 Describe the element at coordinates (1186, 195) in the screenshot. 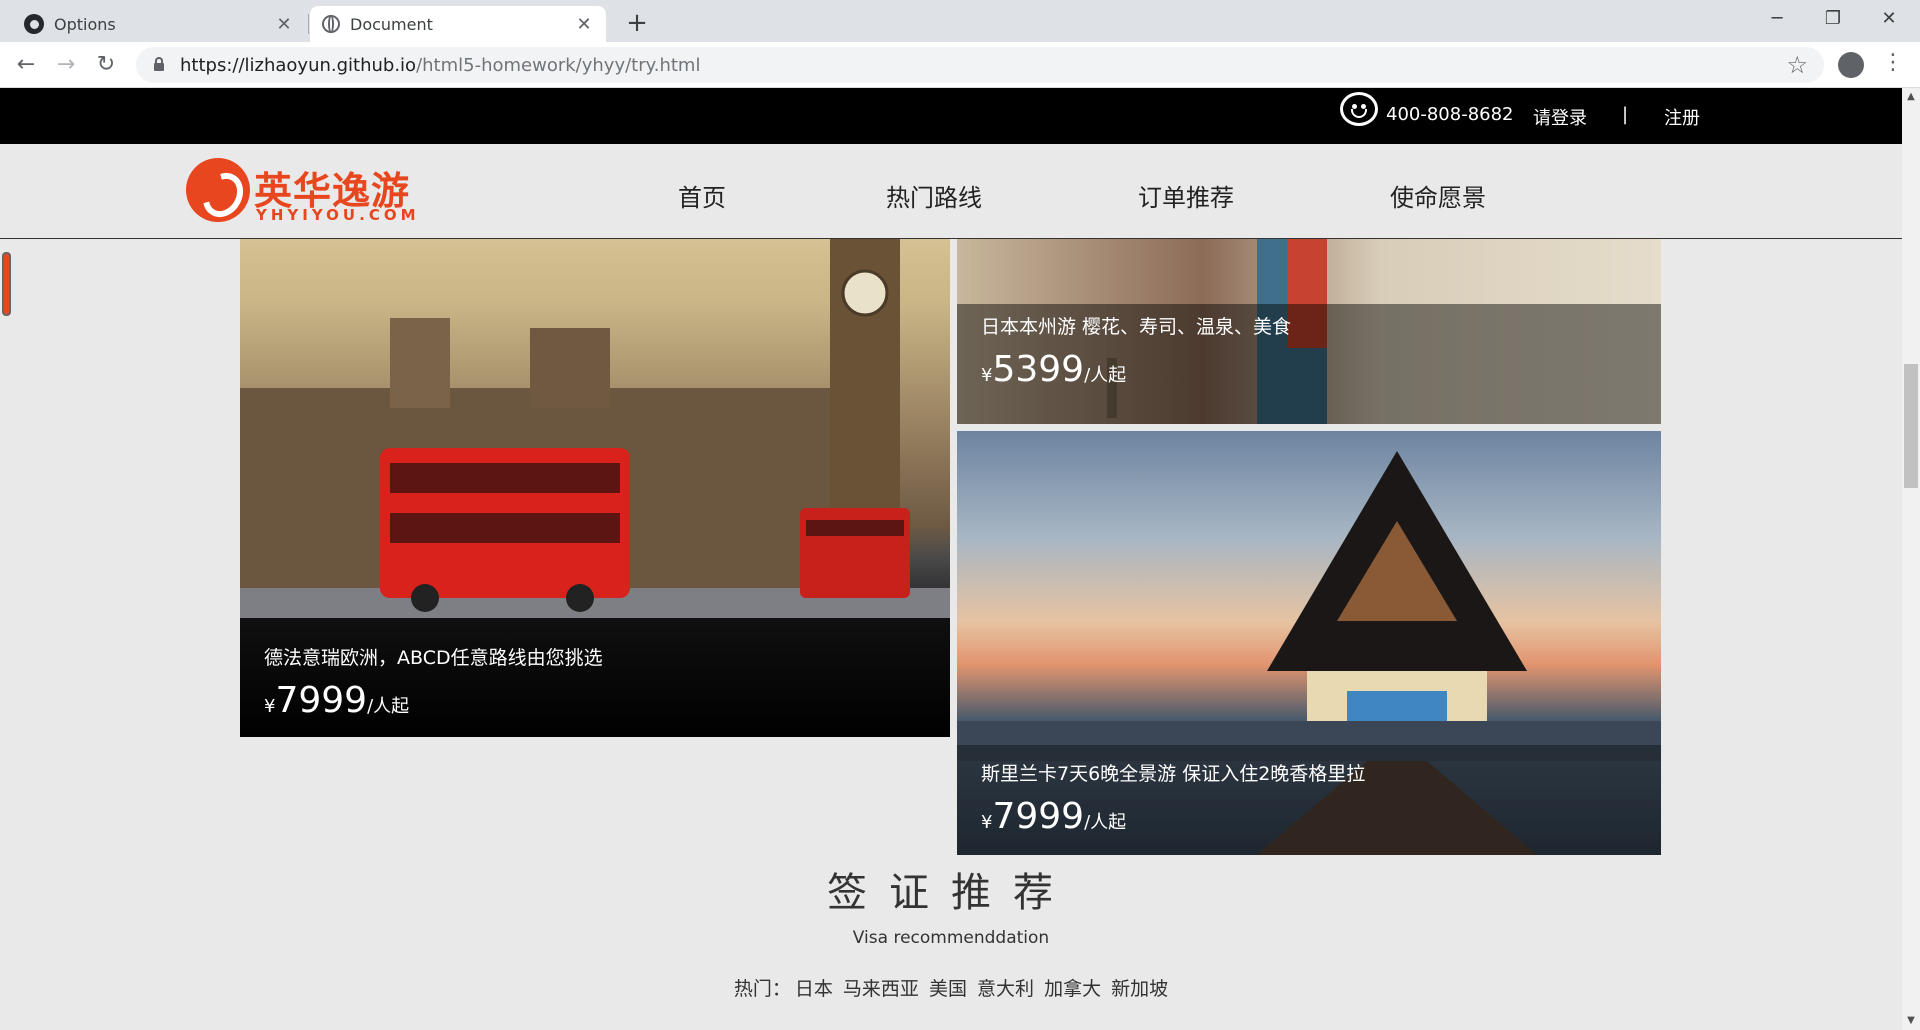

I see `nav-order-recommend: 订单推荐` at that location.